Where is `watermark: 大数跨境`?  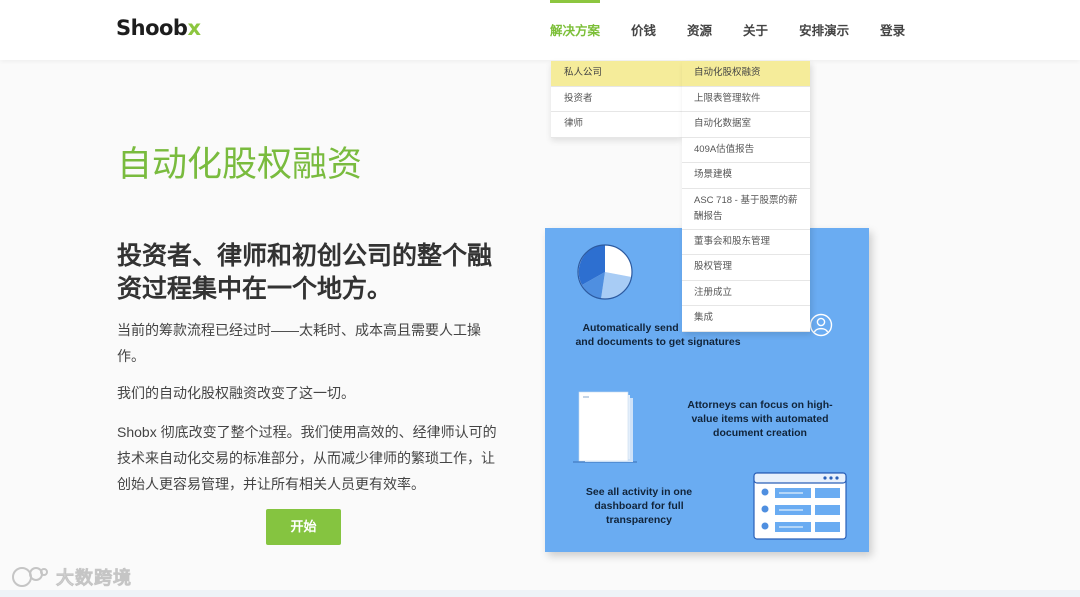 watermark: 大数跨境 is located at coordinates (71, 577).